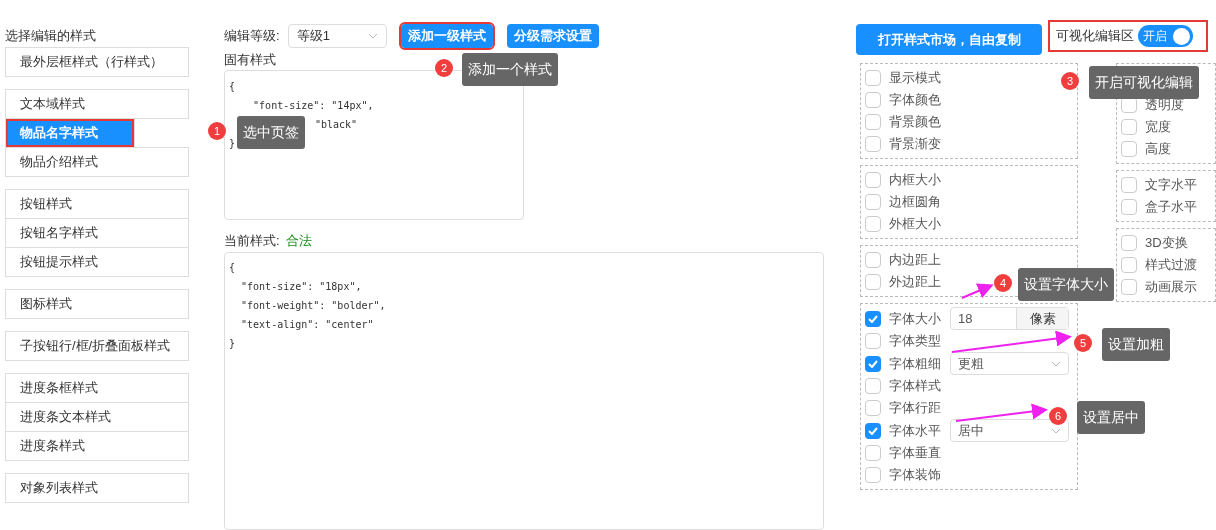 This screenshot has height=530, width=1216. I want to click on option-label: 内框大小, so click(915, 180).